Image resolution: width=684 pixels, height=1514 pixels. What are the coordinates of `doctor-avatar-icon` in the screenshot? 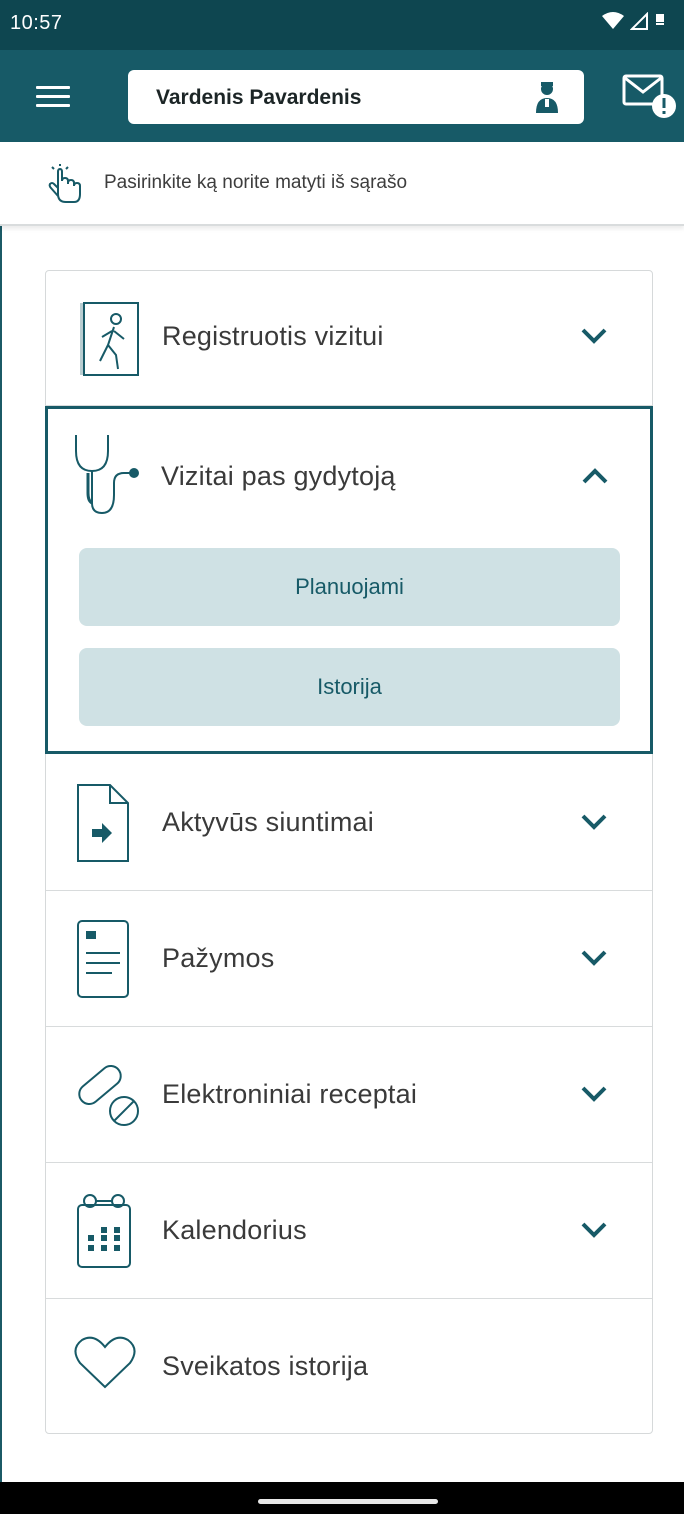 It's located at (547, 97).